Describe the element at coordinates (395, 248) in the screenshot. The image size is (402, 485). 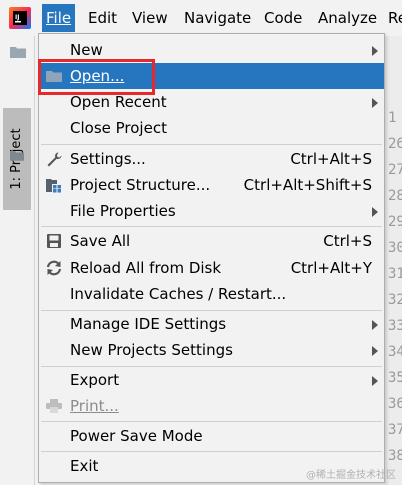
I see `line-number: 30` at that location.